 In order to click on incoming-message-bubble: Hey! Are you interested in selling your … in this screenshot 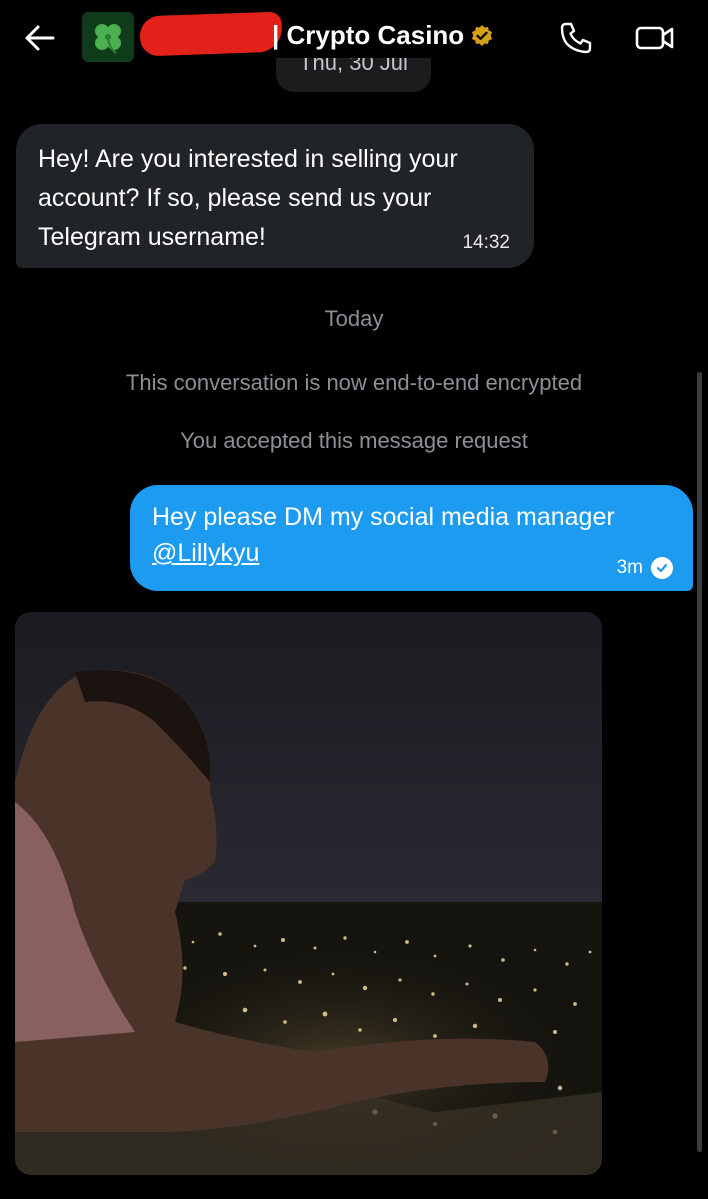, I will do `click(275, 196)`.